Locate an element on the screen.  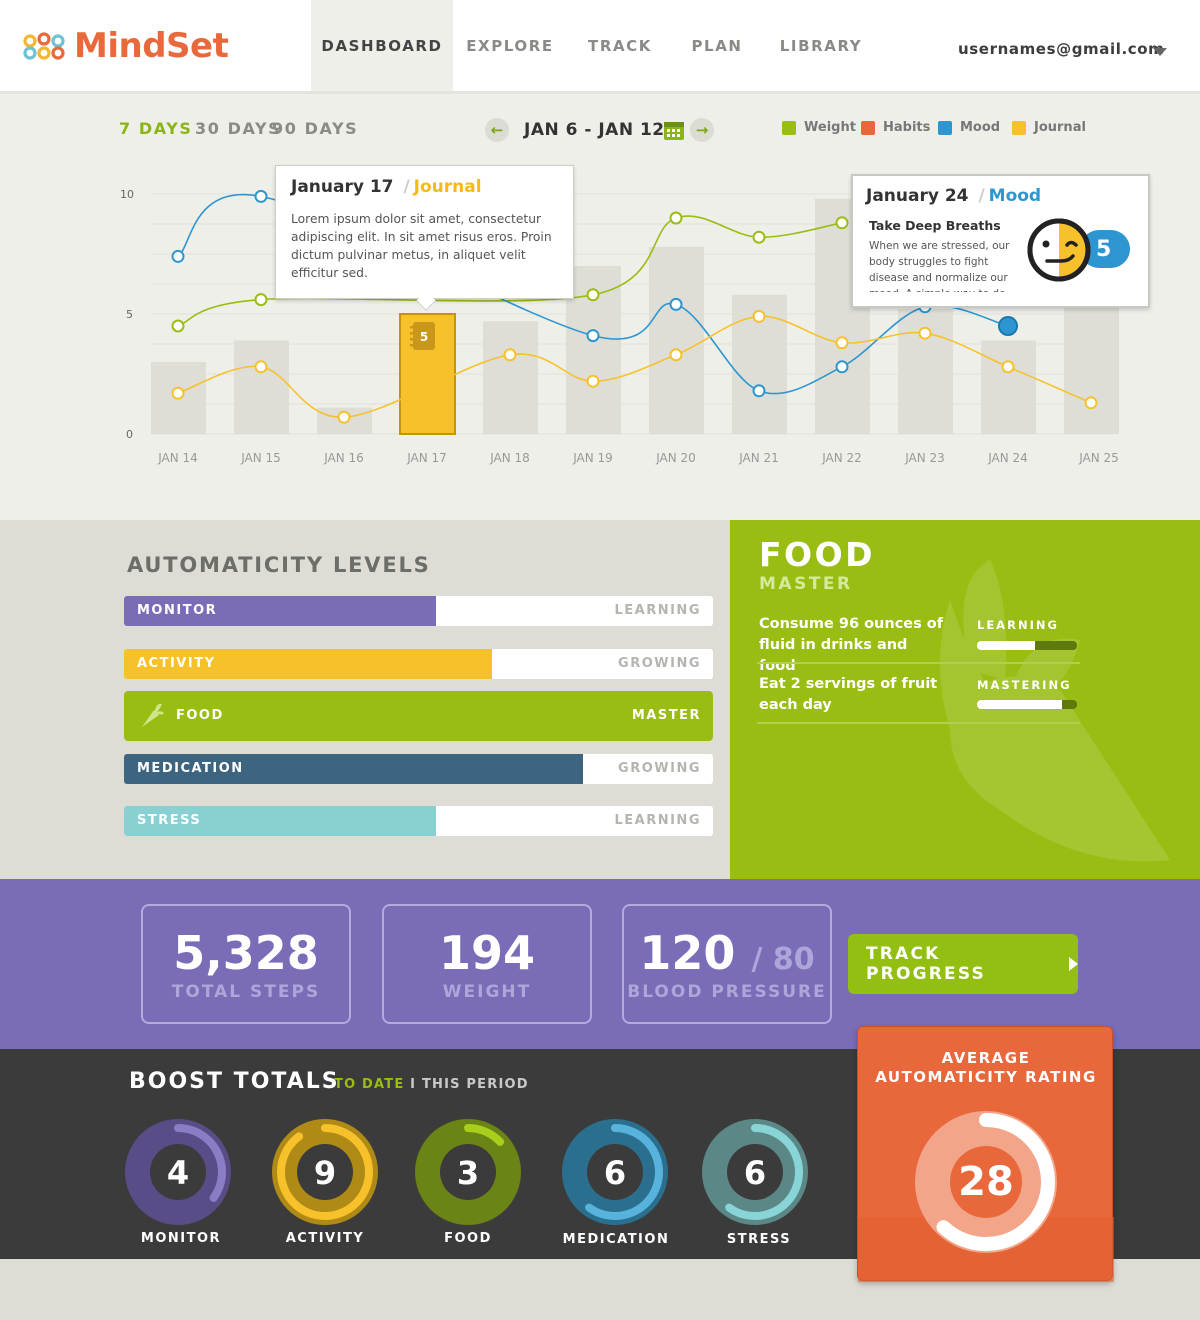
stat-weight: 194 WEIGHT is located at coordinates (487, 964).